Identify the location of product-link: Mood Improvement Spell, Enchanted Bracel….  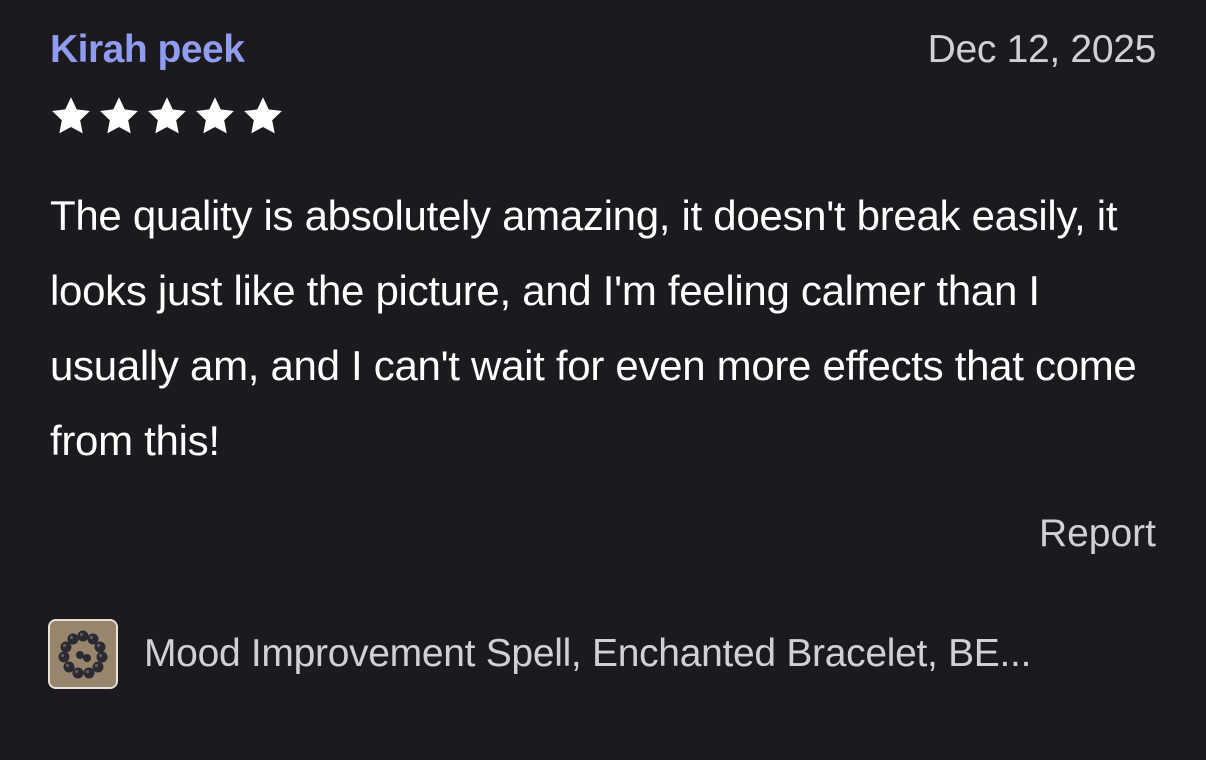
(539, 654).